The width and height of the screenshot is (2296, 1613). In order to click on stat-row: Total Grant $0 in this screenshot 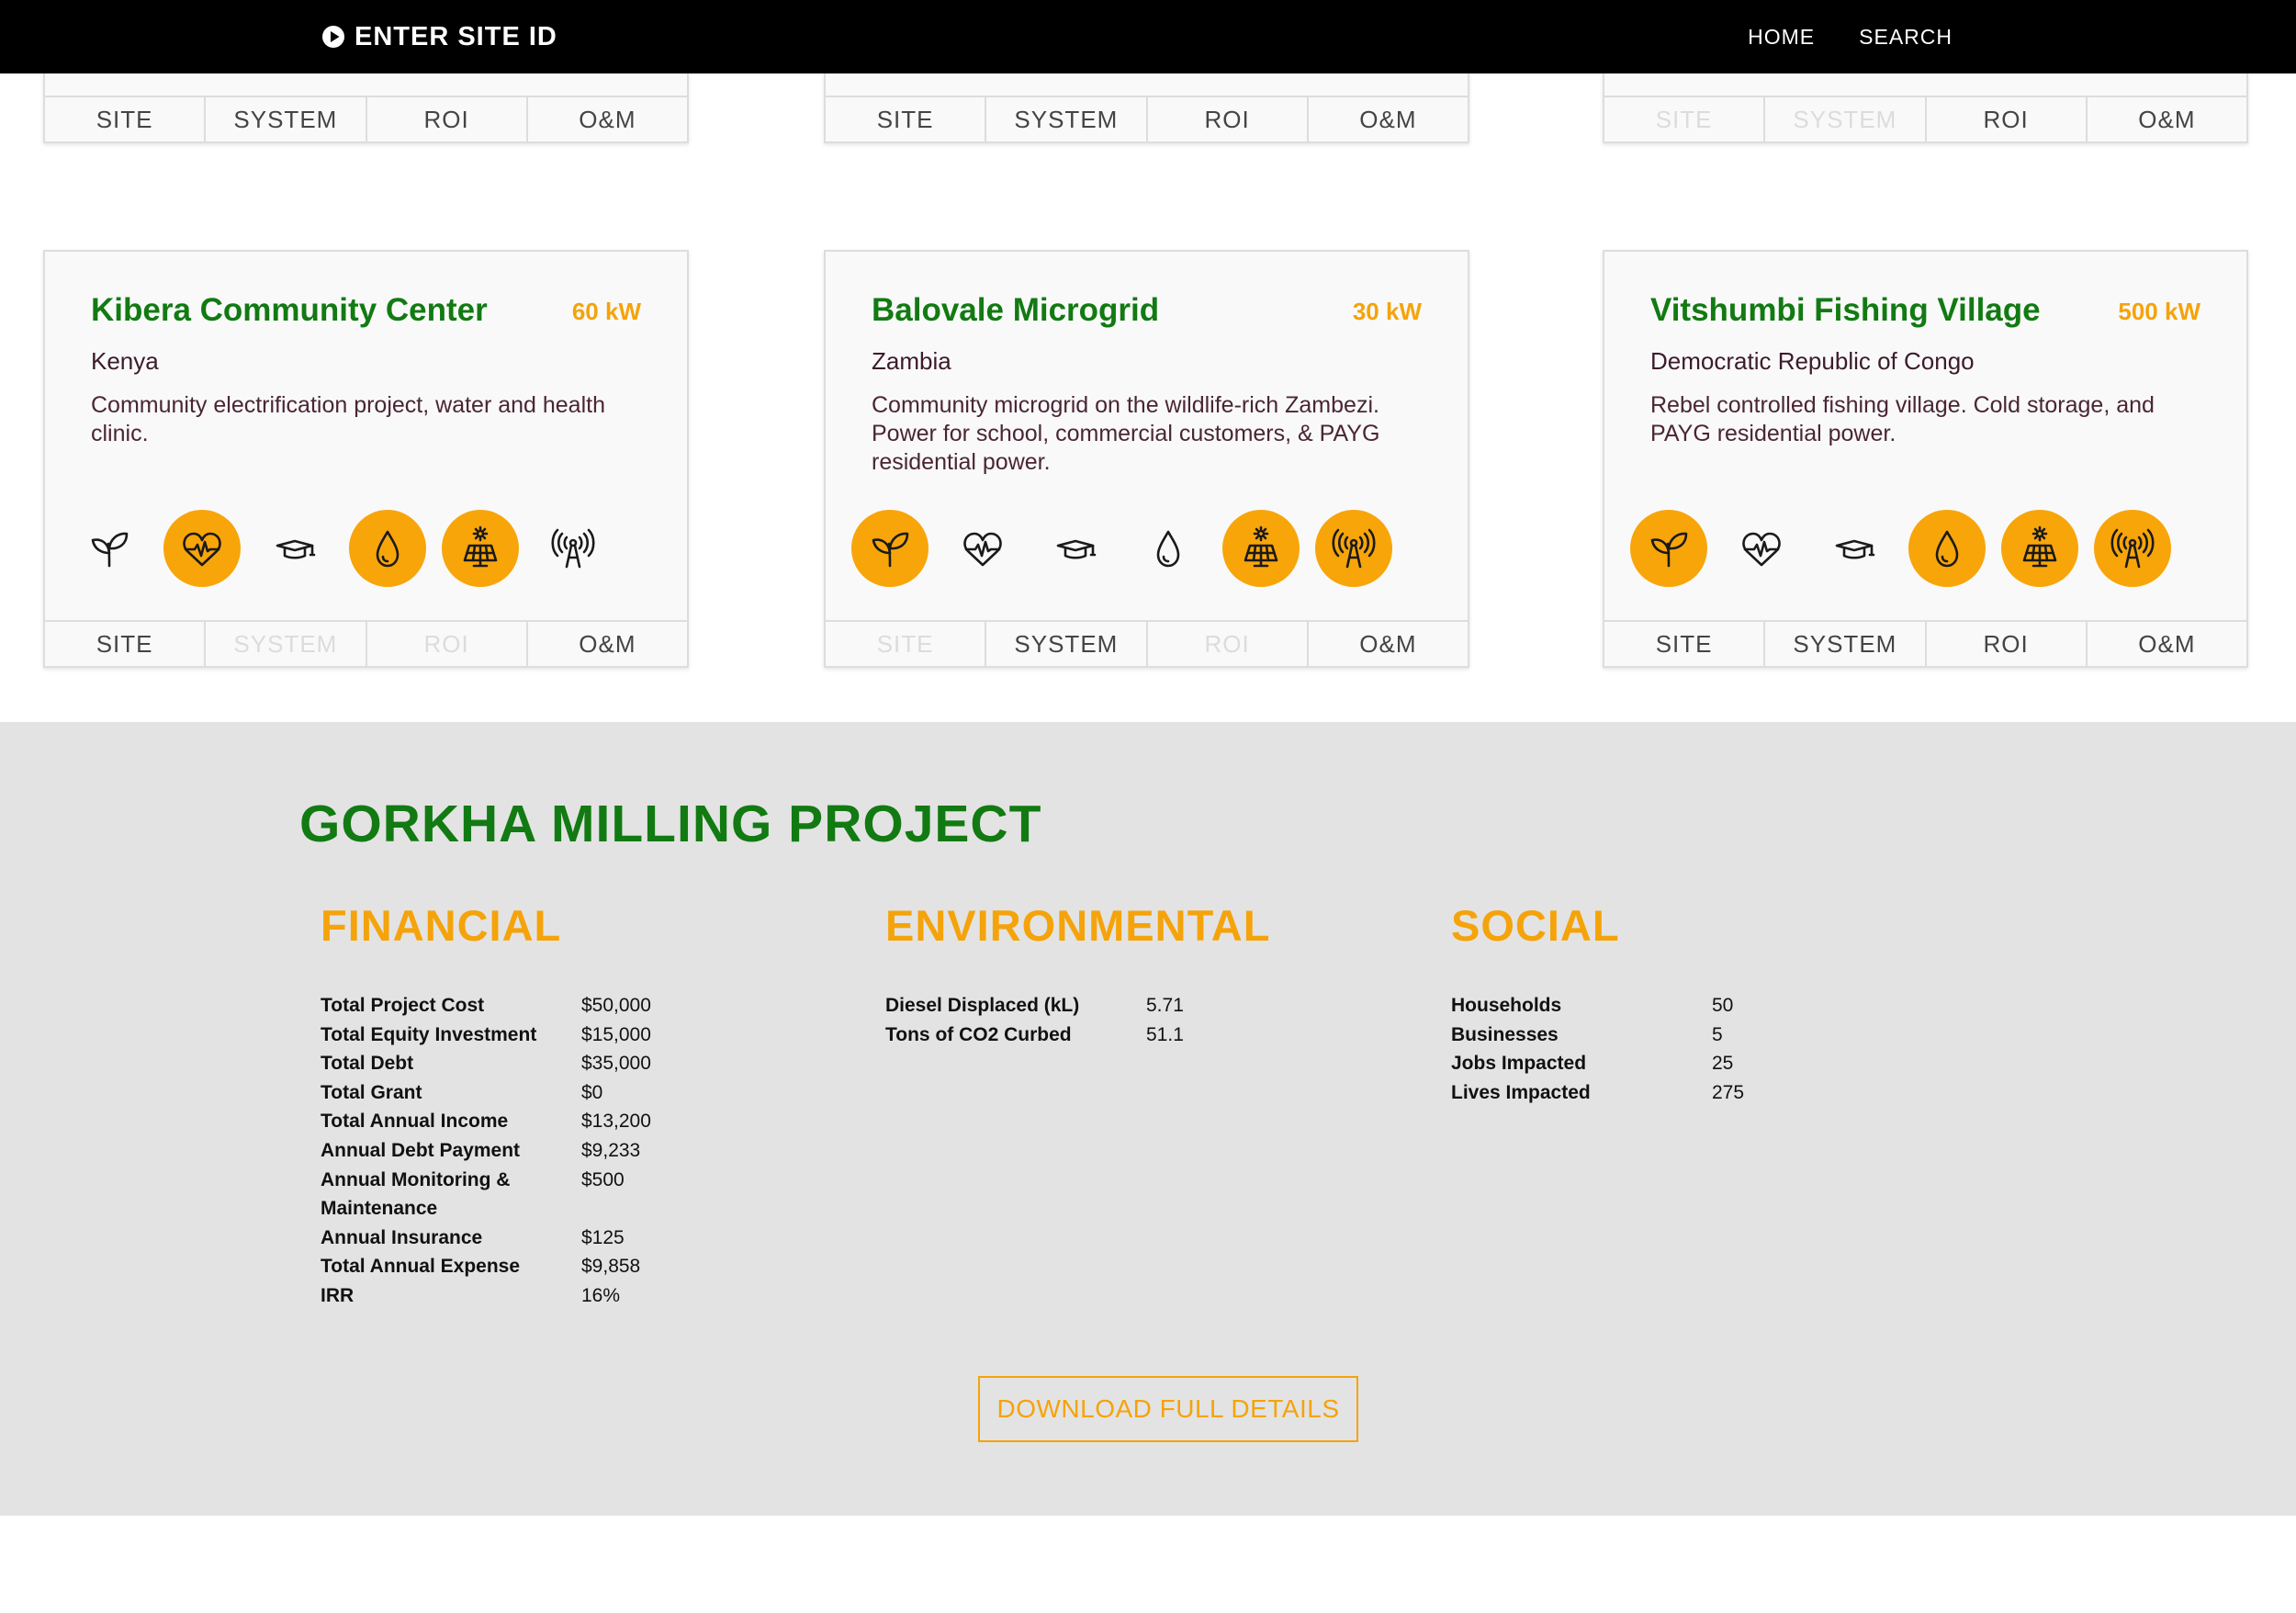, I will do `click(486, 1093)`.